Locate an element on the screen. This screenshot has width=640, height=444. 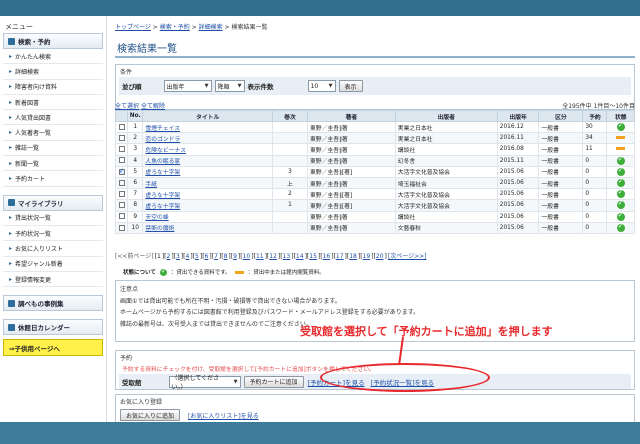
sidebar-item-genre-new: ▸ 希望ジャンル新着 is located at coordinates (53, 264).